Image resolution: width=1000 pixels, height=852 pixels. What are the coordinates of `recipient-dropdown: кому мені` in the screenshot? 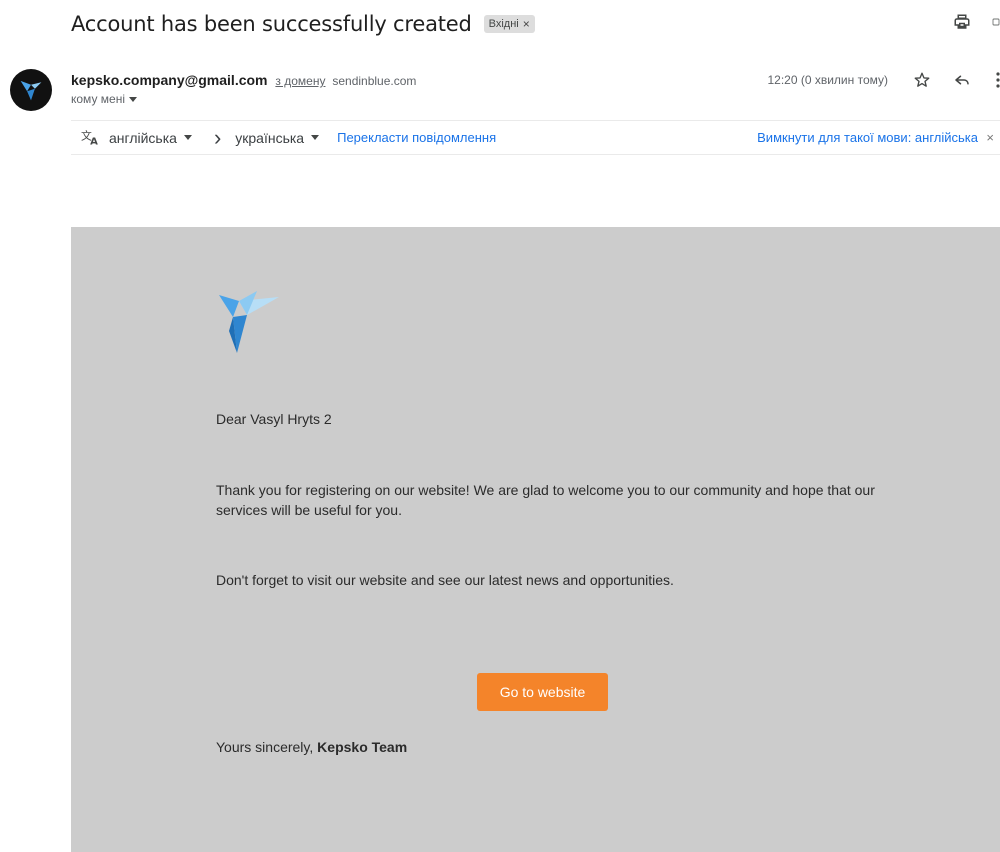 It's located at (243, 99).